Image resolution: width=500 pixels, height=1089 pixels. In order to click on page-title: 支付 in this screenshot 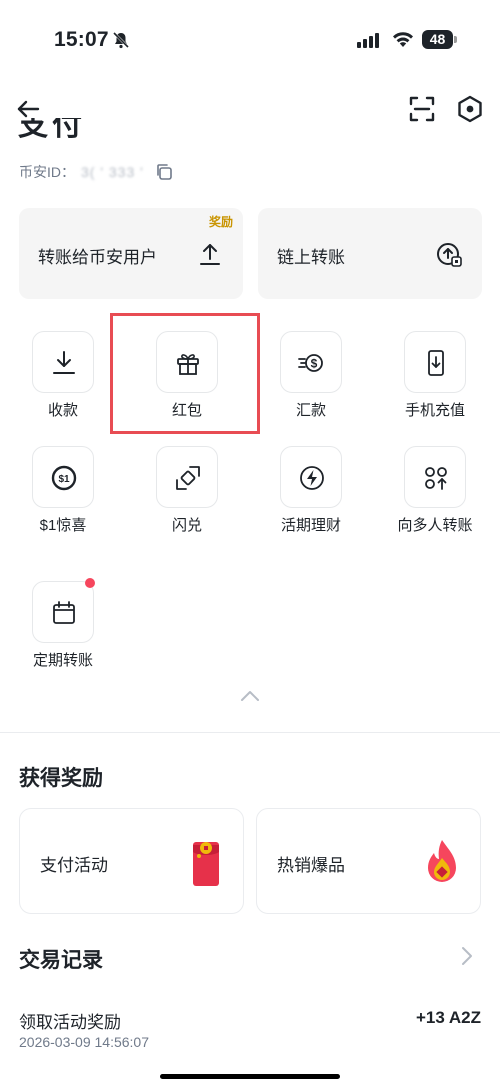, I will do `click(52, 129)`.